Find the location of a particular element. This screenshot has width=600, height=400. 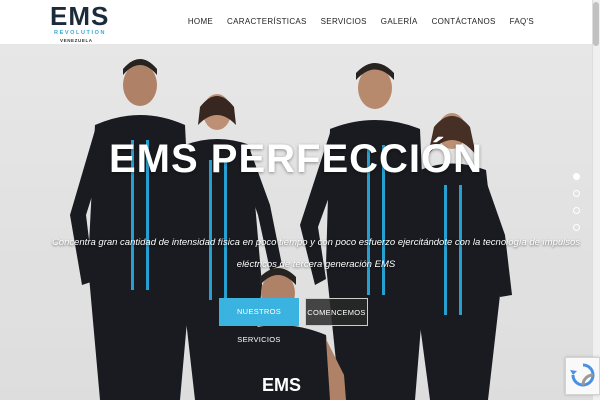

nav-servicios: SERVICIOS is located at coordinates (344, 21).